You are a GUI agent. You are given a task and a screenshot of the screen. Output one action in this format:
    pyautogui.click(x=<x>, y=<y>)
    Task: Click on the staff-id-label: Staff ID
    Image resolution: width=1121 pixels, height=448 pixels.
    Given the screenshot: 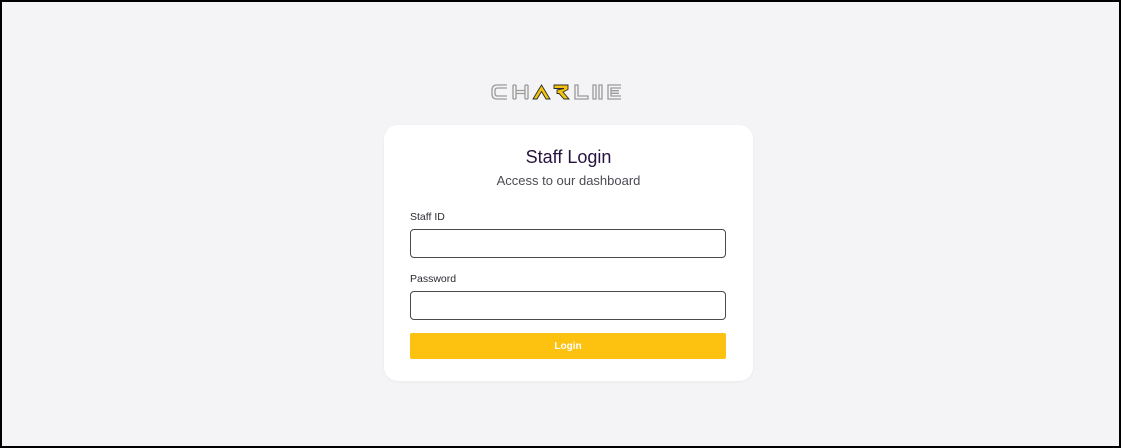 What is the action you would take?
    pyautogui.click(x=427, y=217)
    